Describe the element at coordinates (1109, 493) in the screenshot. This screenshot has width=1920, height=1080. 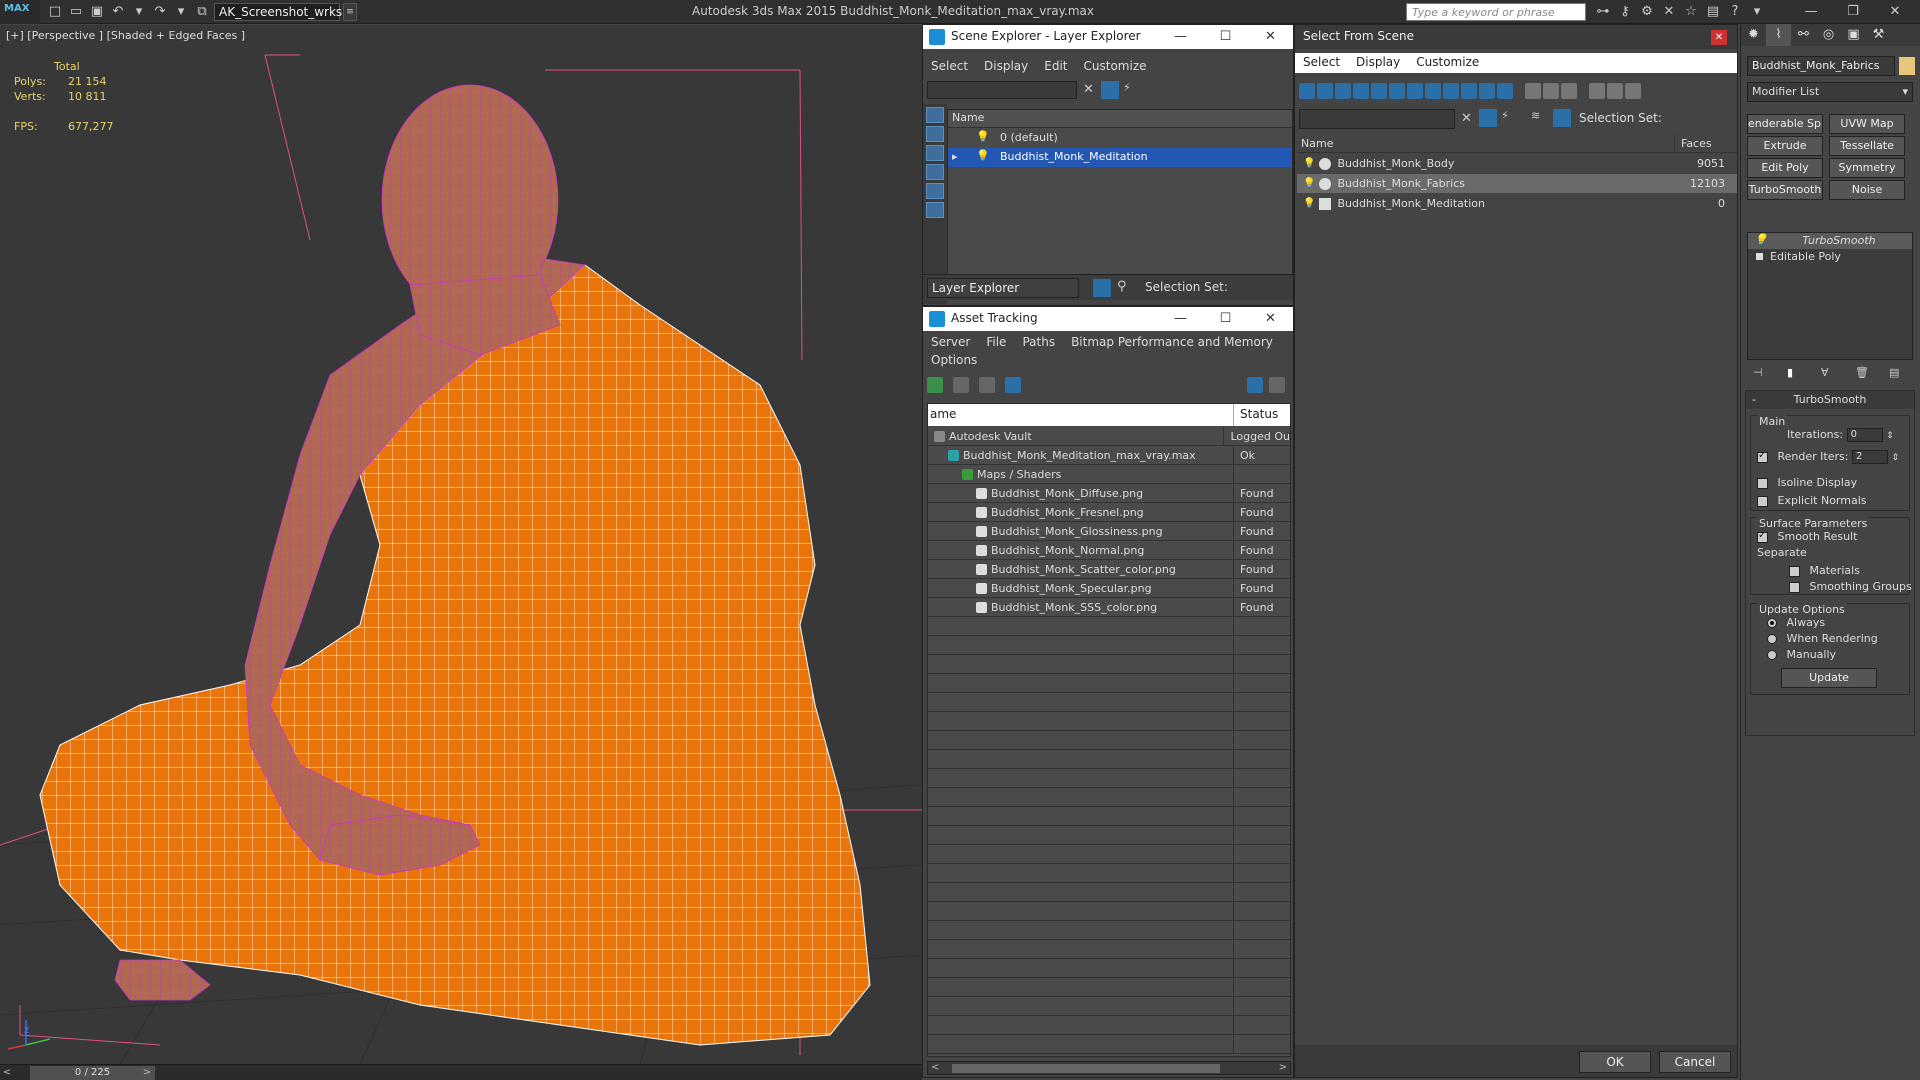
I see `asset-row: Buddhist_Monk_Diffuse.png Found` at that location.